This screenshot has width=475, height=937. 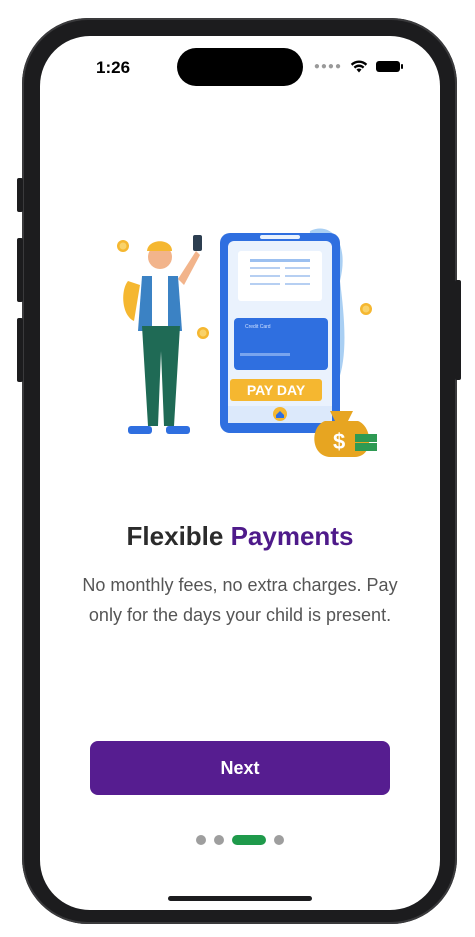 What do you see at coordinates (247, 342) in the screenshot?
I see `person-paying-on-phone-illustration: Credit Card PAY DAY $` at bounding box center [247, 342].